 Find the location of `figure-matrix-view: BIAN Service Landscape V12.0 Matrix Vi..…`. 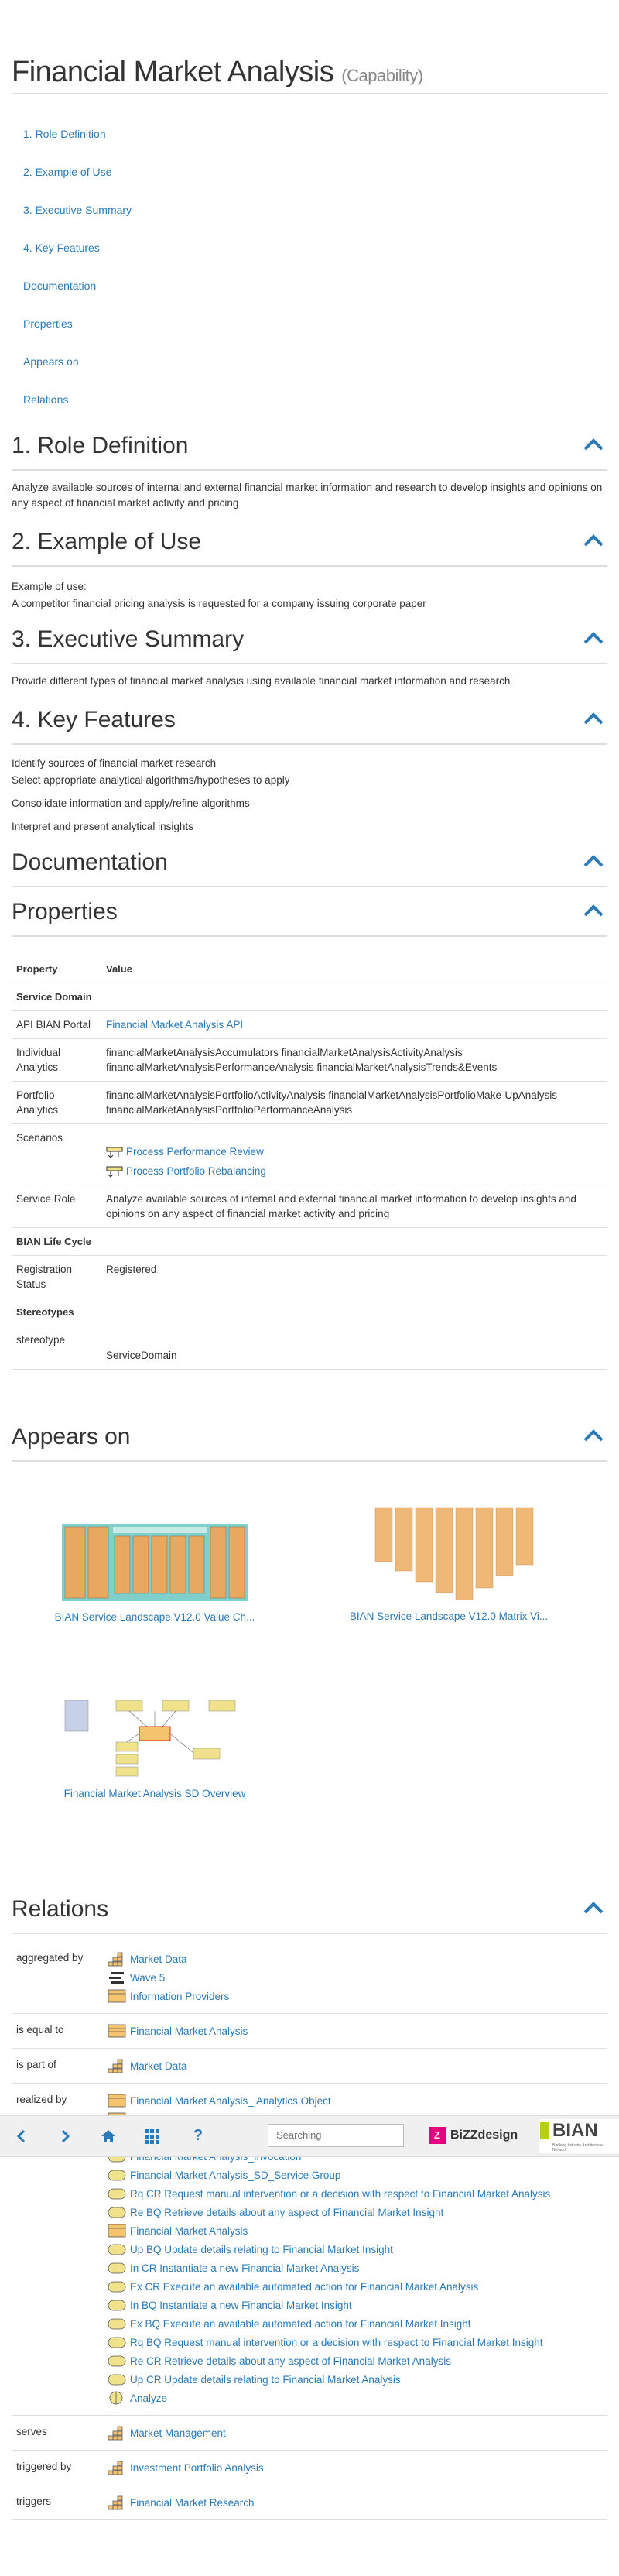

figure-matrix-view: BIAN Service Landscape V12.0 Matrix Vi..… is located at coordinates (449, 1564).